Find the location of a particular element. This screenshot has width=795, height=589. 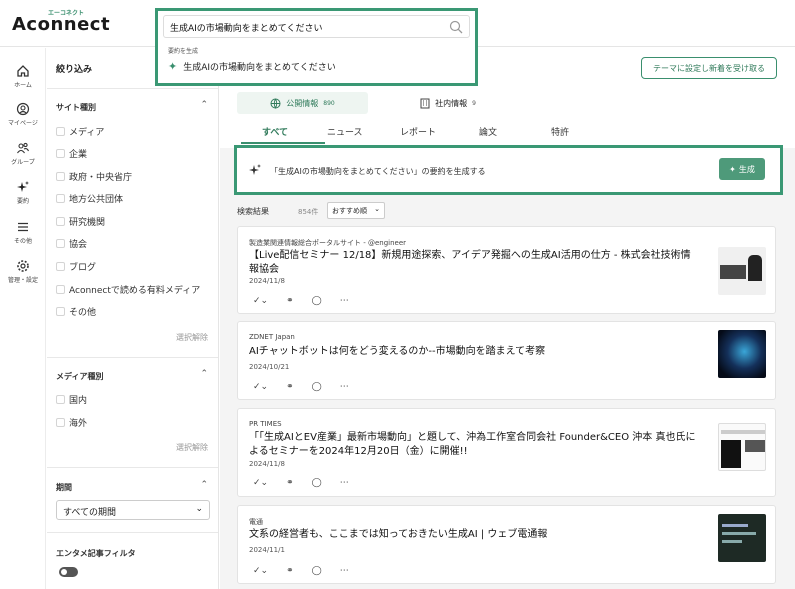

summary-generate-text: 「生成AIの市場動向をまとめてください」の要約を生成する is located at coordinates (378, 171).